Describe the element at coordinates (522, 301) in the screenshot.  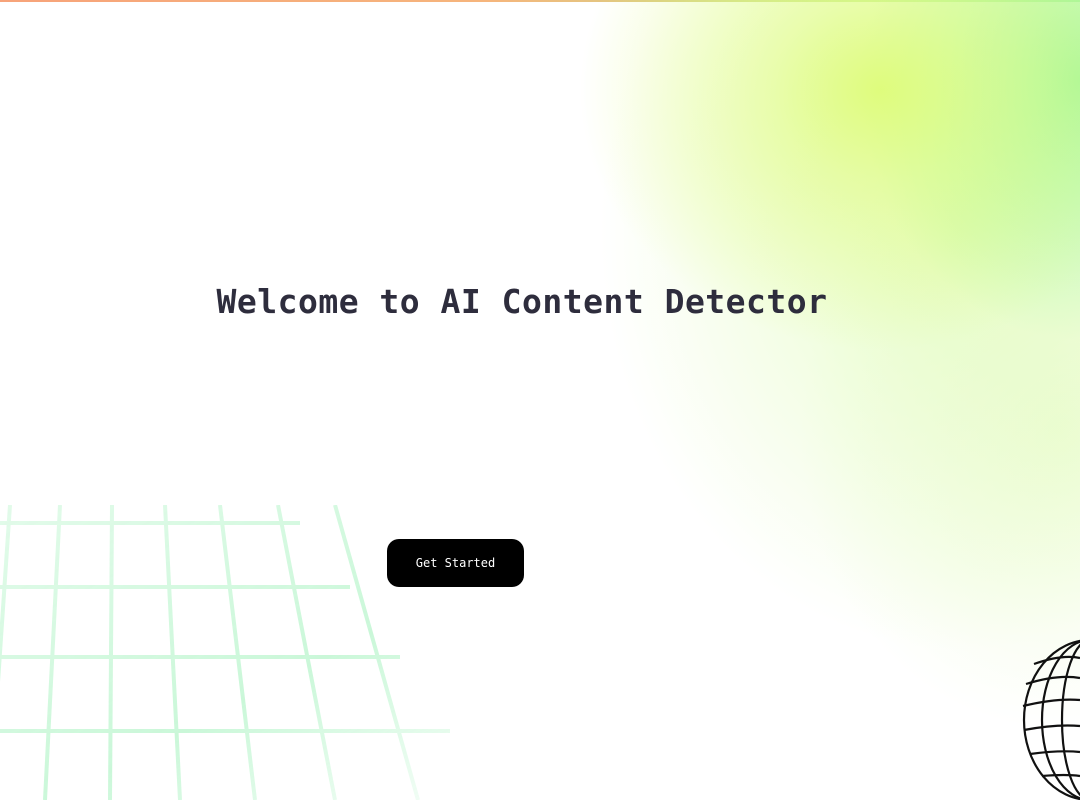
I see `page-title: Welcome to AI Content Detector` at that location.